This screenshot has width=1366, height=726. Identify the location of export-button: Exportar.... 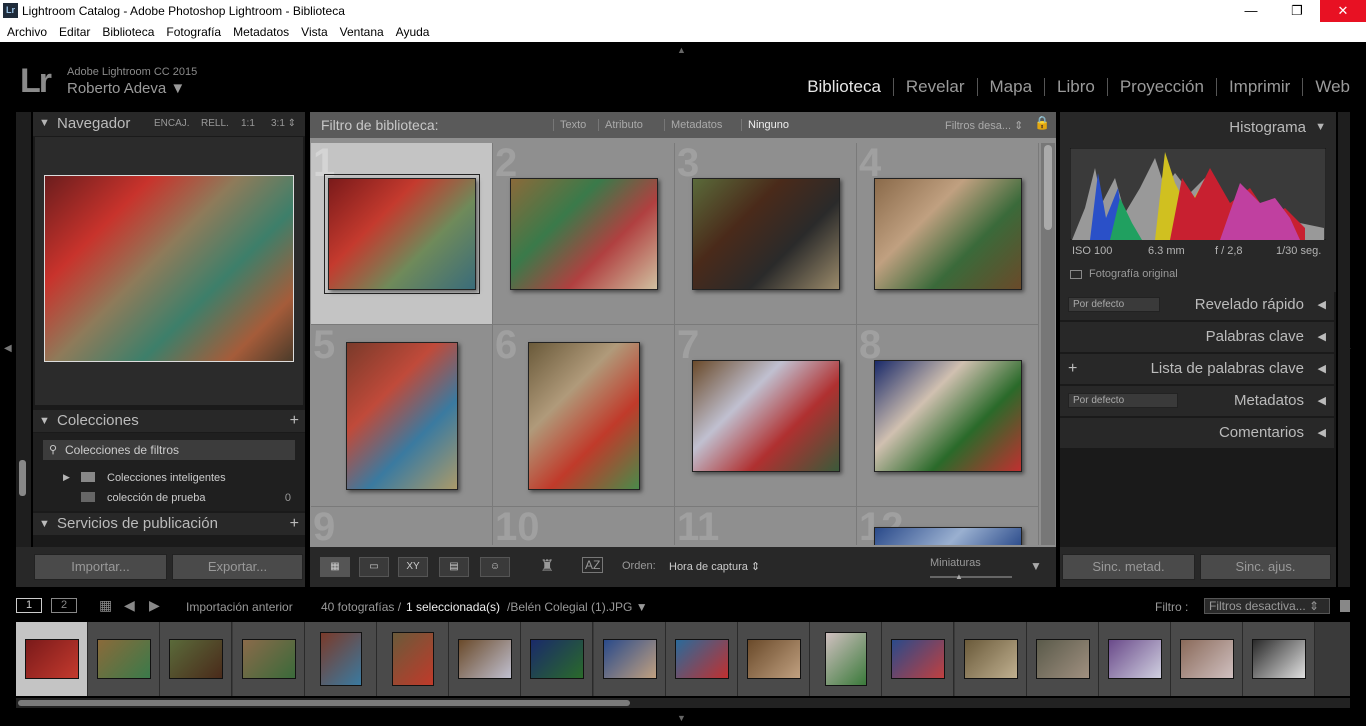
(237, 567).